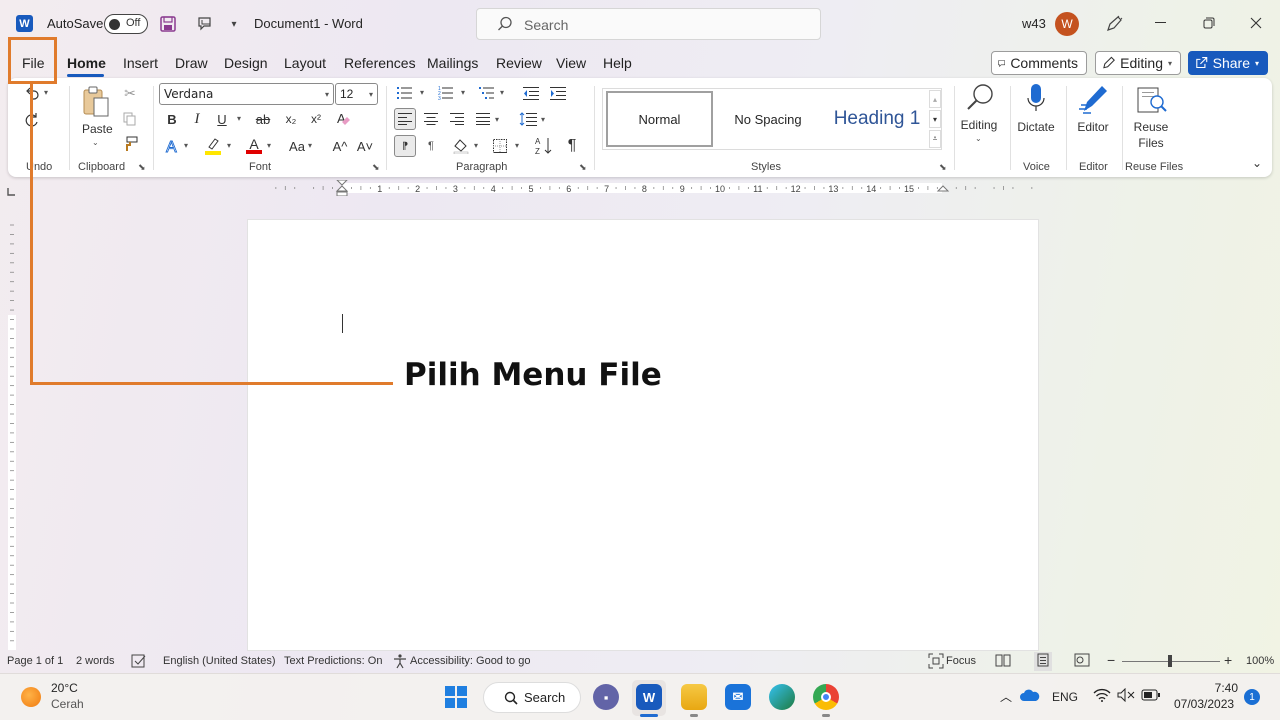  Describe the element at coordinates (500, 146) in the screenshot. I see `borders-icon` at that location.